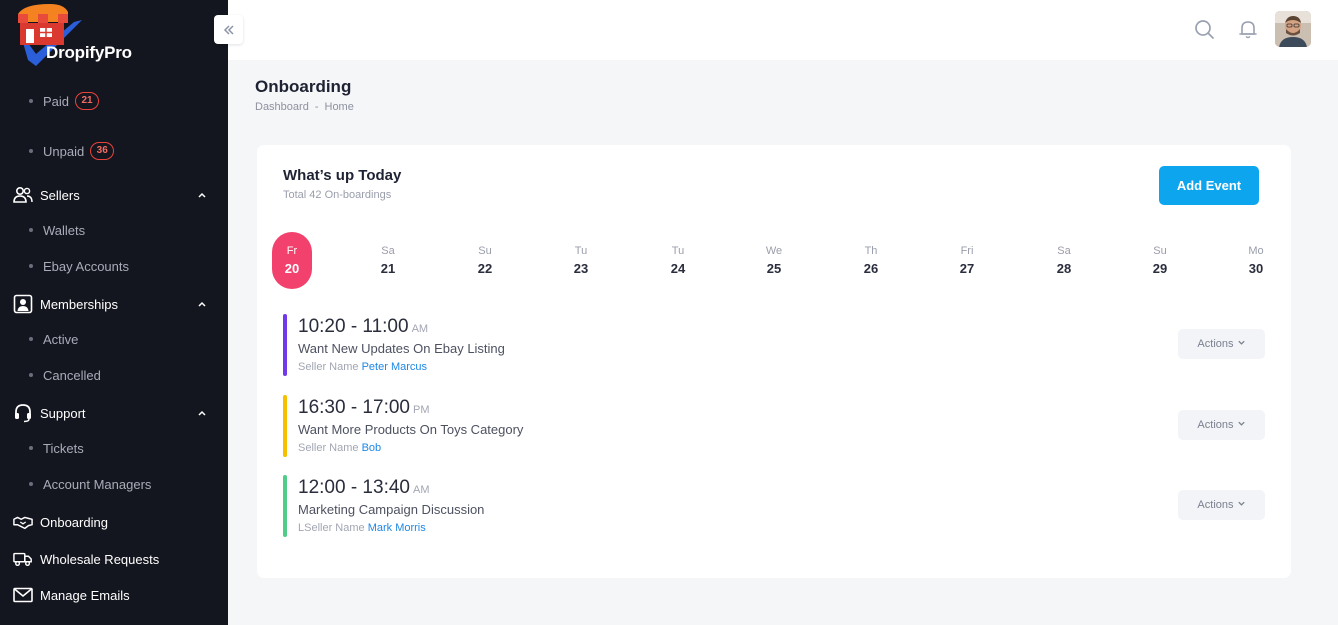 This screenshot has width=1338, height=625. I want to click on member-card-icon, so click(23, 304).